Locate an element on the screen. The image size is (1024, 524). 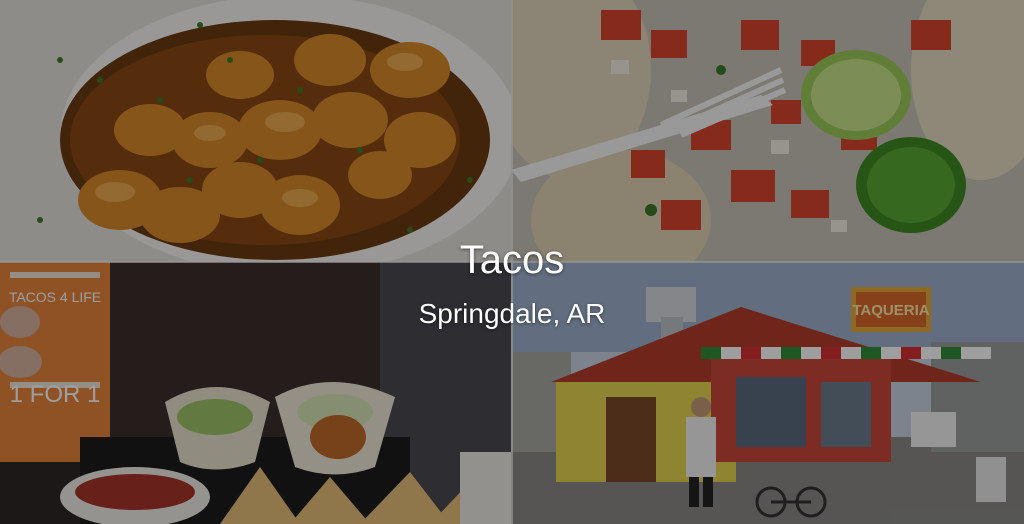
hero-title: Tacos is located at coordinates (512, 260).